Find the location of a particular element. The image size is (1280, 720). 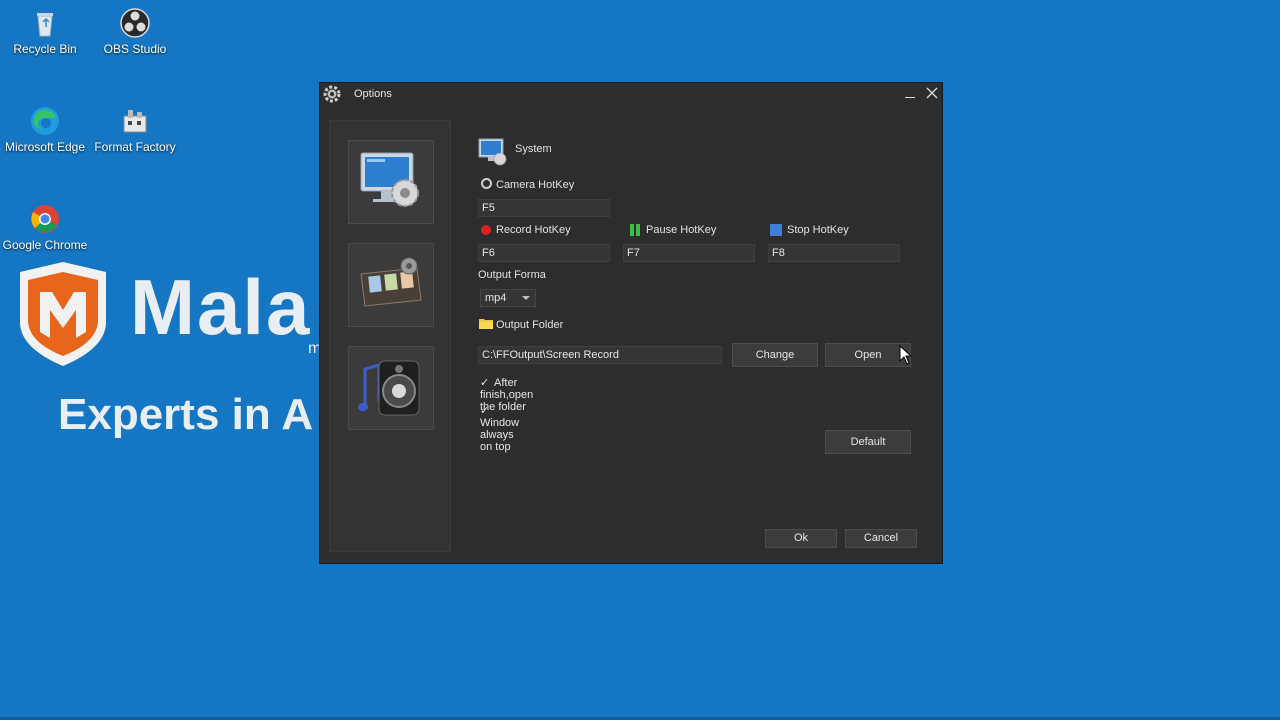

options-nav-panel is located at coordinates (390, 336).